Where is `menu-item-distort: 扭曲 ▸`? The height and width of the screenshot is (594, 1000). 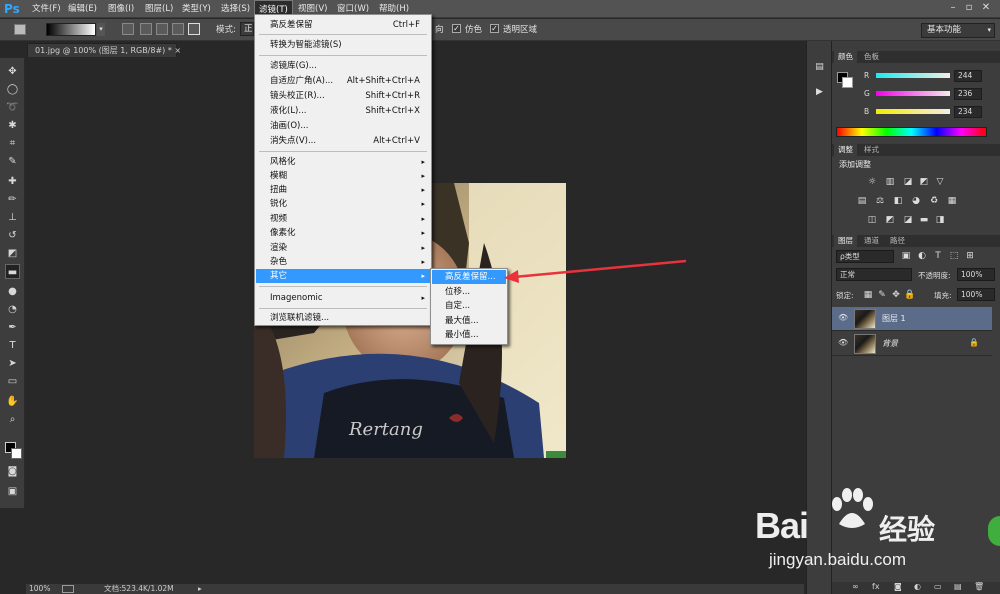 menu-item-distort: 扭曲 ▸ is located at coordinates (343, 190).